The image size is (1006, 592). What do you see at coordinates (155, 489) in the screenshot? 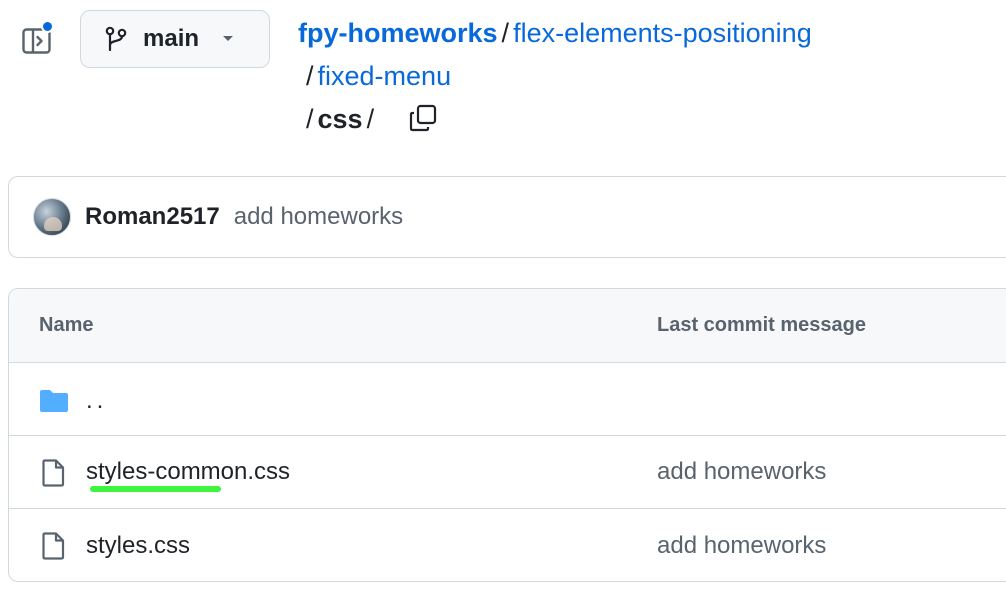
I see `highlight-underline` at bounding box center [155, 489].